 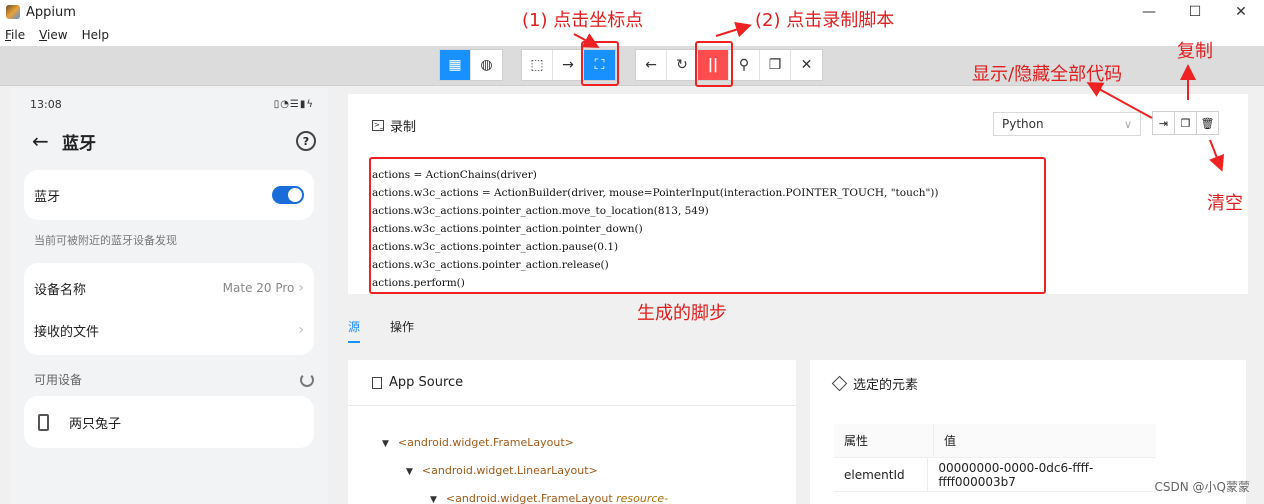 What do you see at coordinates (15, 35) in the screenshot?
I see `menu-file: File` at bounding box center [15, 35].